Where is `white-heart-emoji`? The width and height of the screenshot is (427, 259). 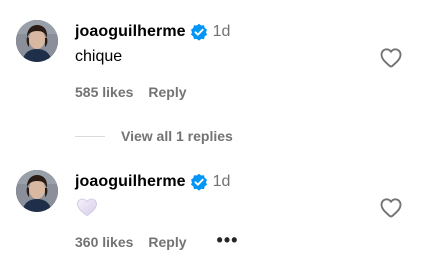 white-heart-emoji is located at coordinates (87, 207).